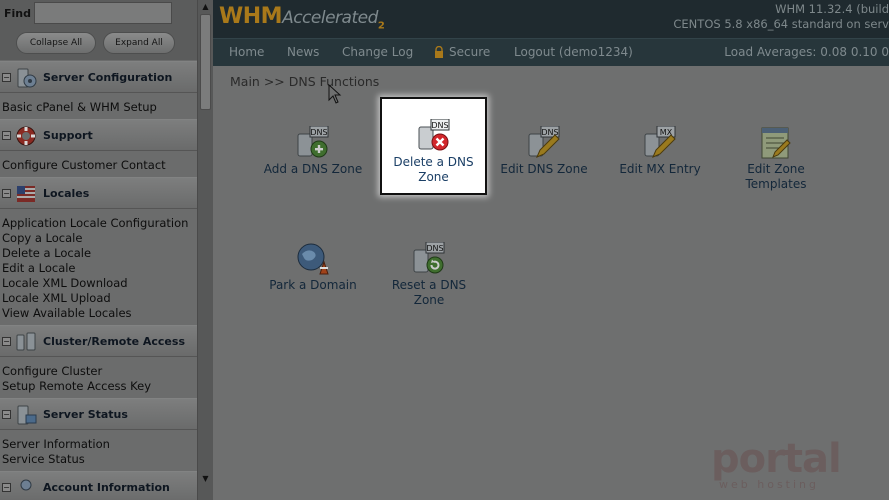 The image size is (889, 500). Describe the element at coordinates (433, 169) in the screenshot. I see `function-label: Delete a DNS Zone` at that location.